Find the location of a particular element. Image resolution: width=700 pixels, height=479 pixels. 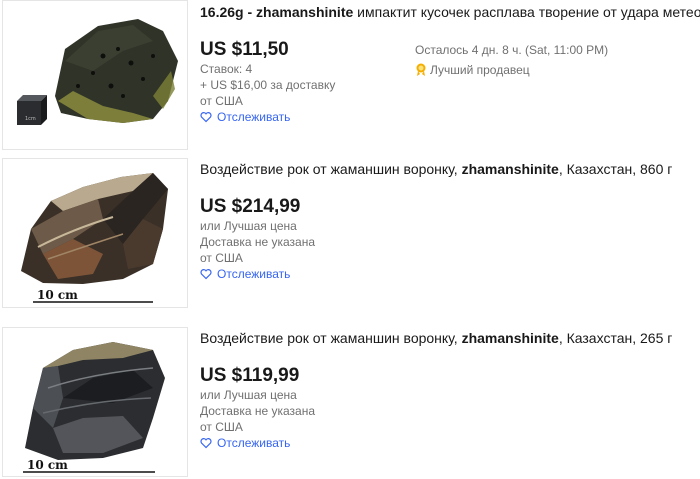

title-text-end: , Казахстан, 265 г is located at coordinates (615, 338).